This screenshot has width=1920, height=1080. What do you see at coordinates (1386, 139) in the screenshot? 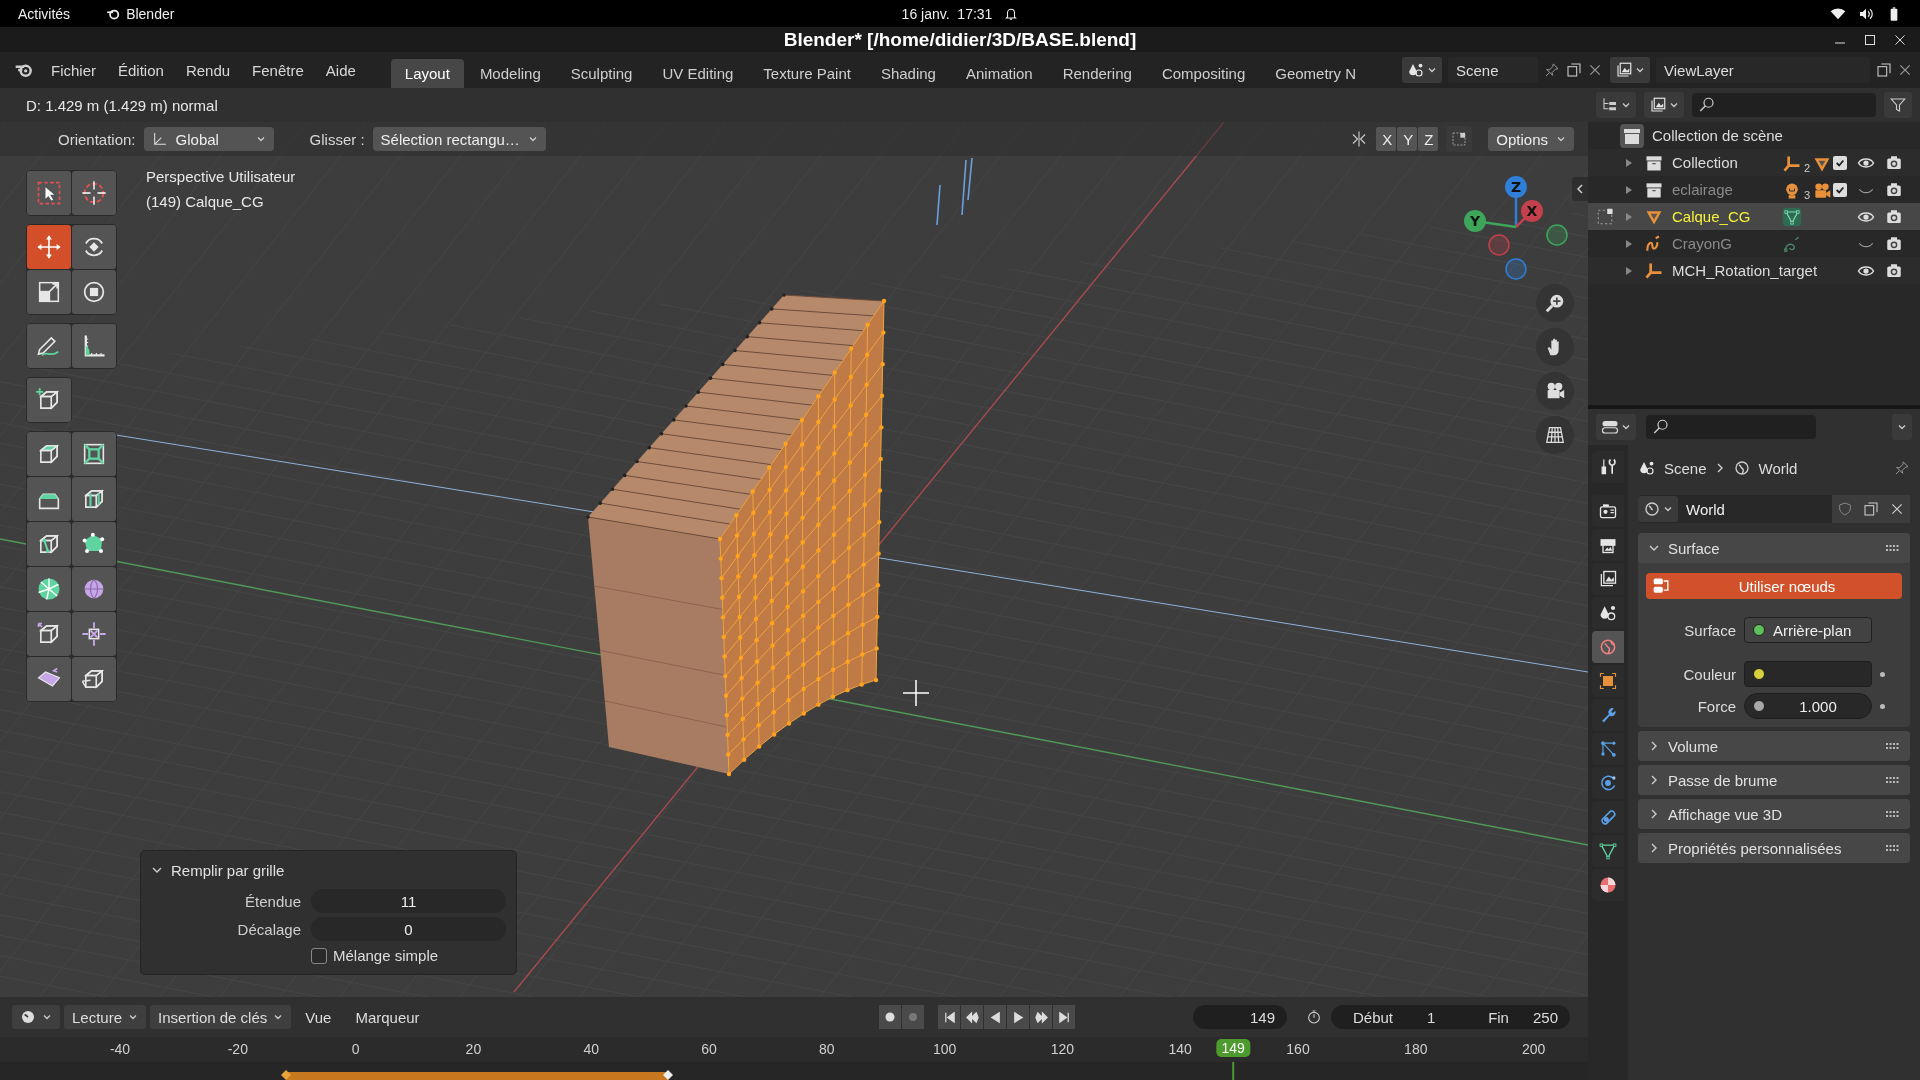
I see `mirror-axis-toggle: X` at bounding box center [1386, 139].